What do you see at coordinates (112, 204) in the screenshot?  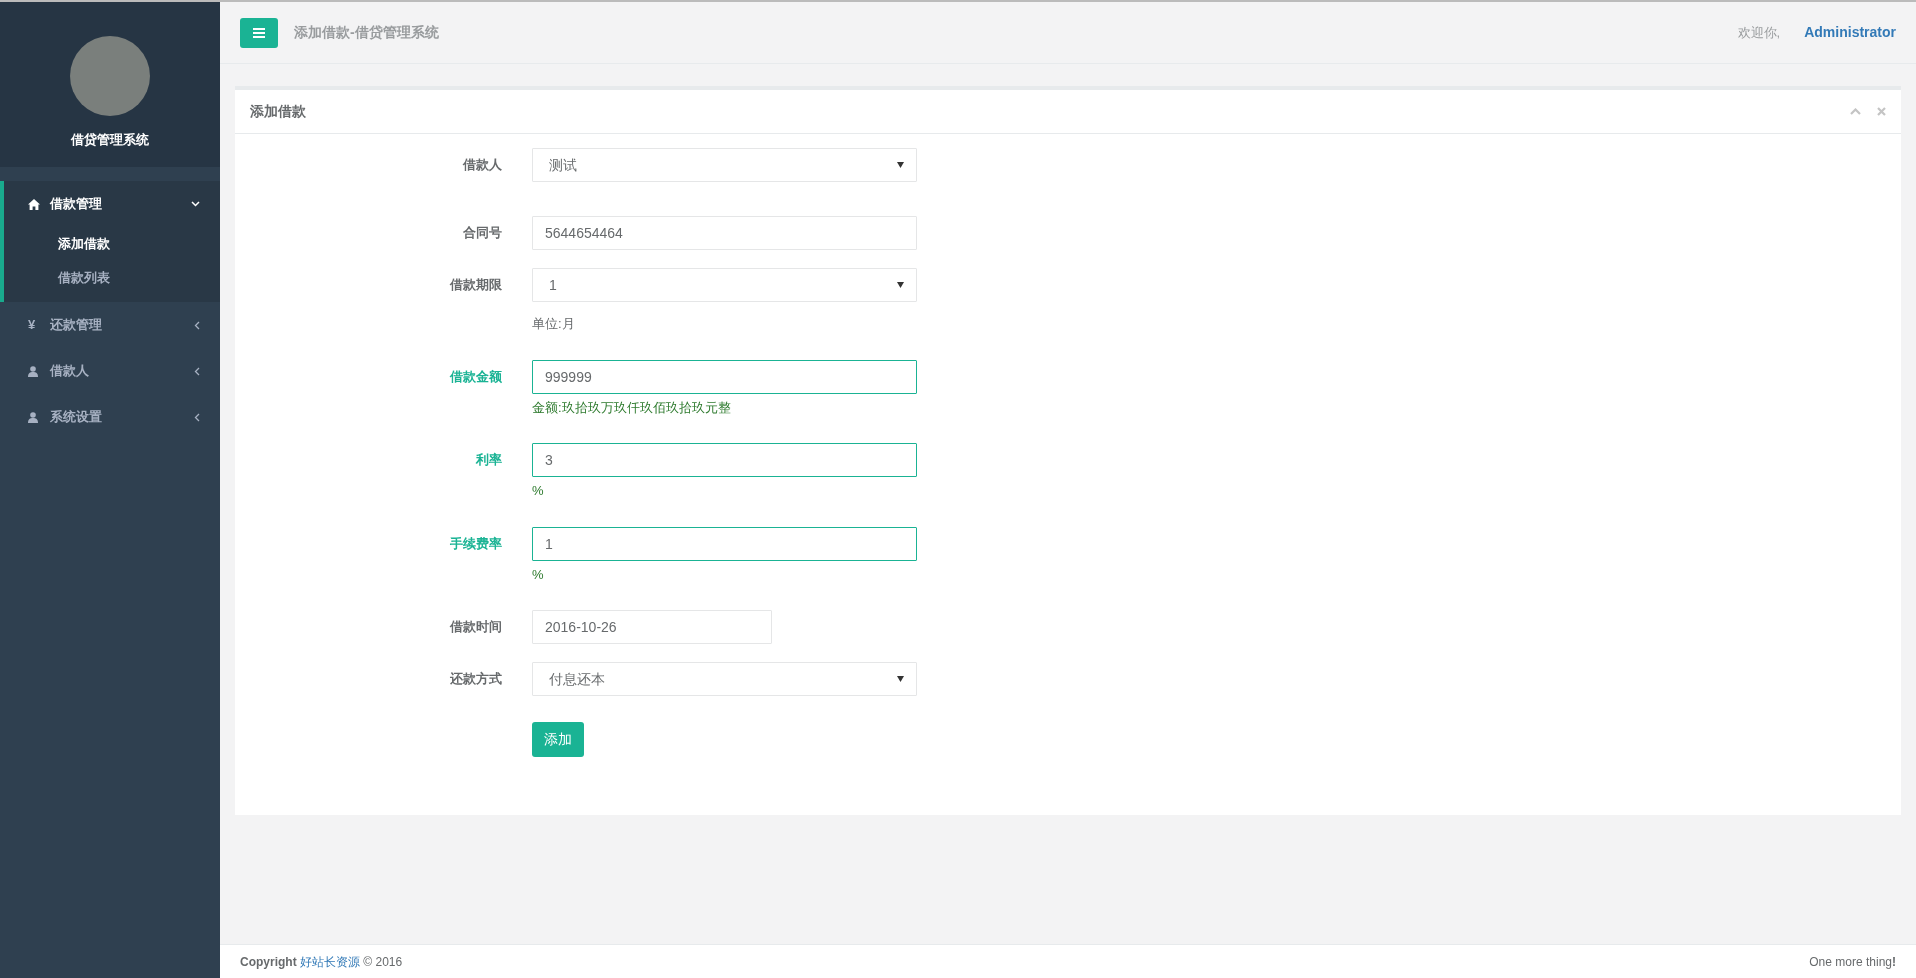 I see `menu-item: 借款管理` at bounding box center [112, 204].